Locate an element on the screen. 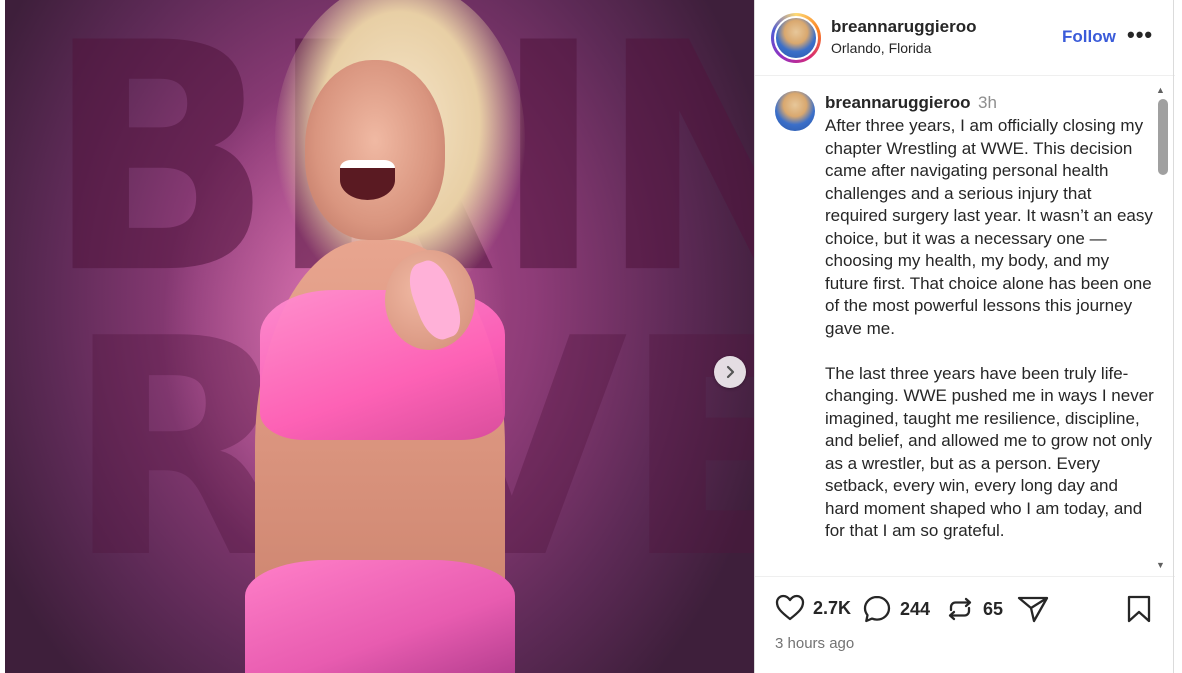 The image size is (1182, 673). chevron-right-icon is located at coordinates (730, 372).